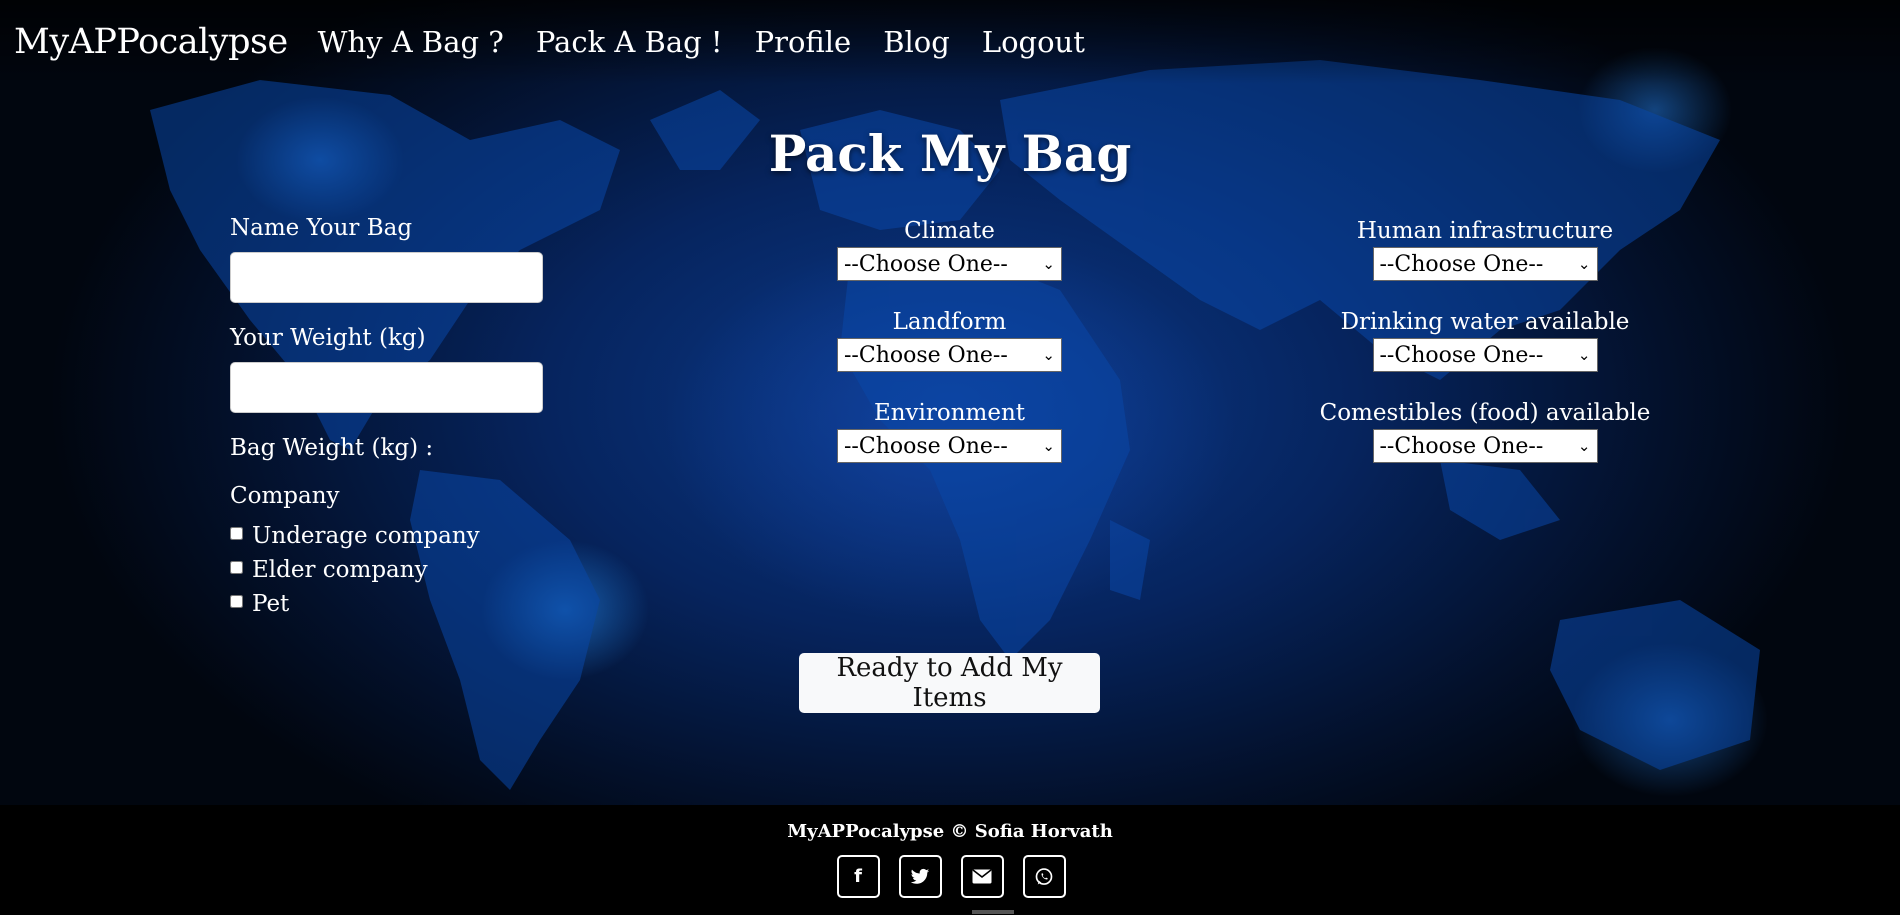 This screenshot has width=1900, height=915. Describe the element at coordinates (1461, 355) in the screenshot. I see `water-select-value: --Choose One--` at that location.